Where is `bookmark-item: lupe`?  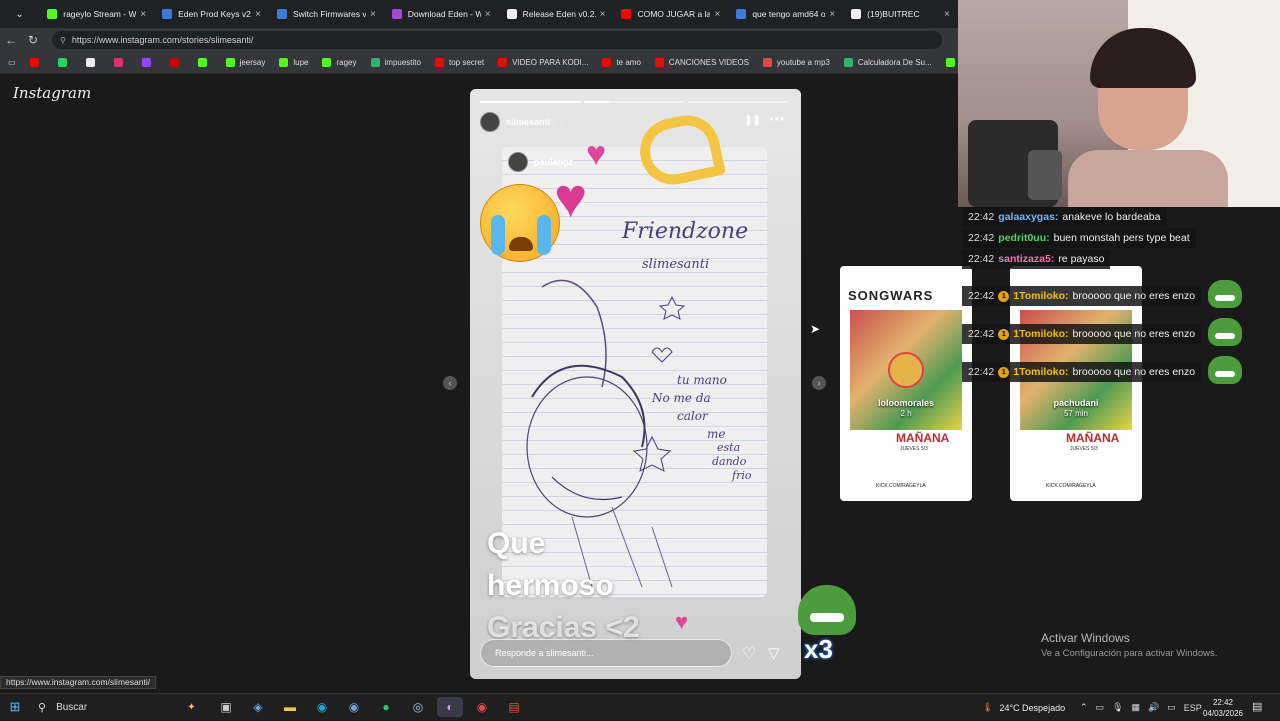
bookmark-item: lupe is located at coordinates (293, 62).